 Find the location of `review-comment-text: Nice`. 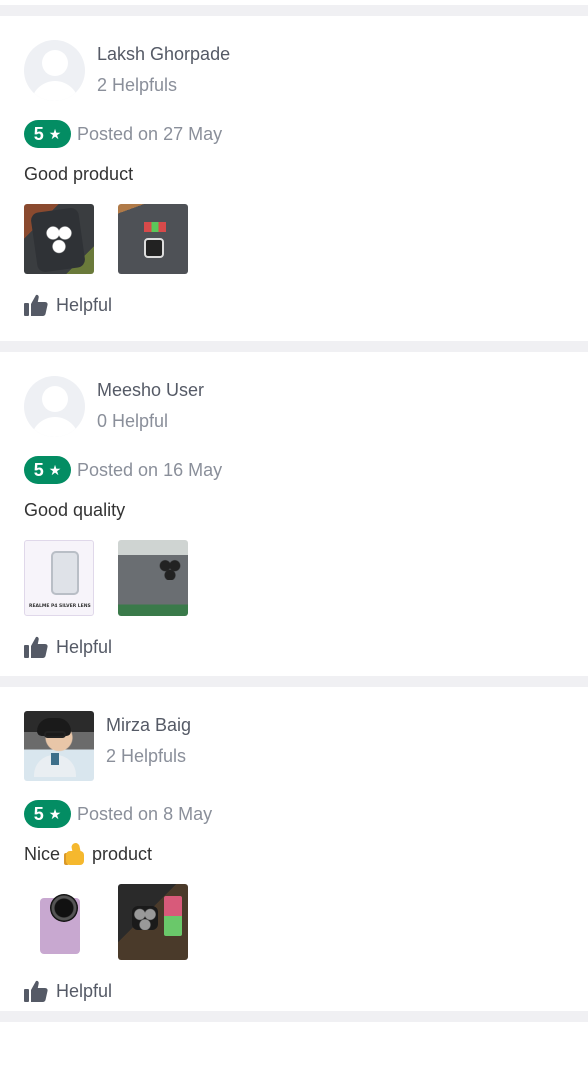

review-comment-text: Nice is located at coordinates (42, 854).